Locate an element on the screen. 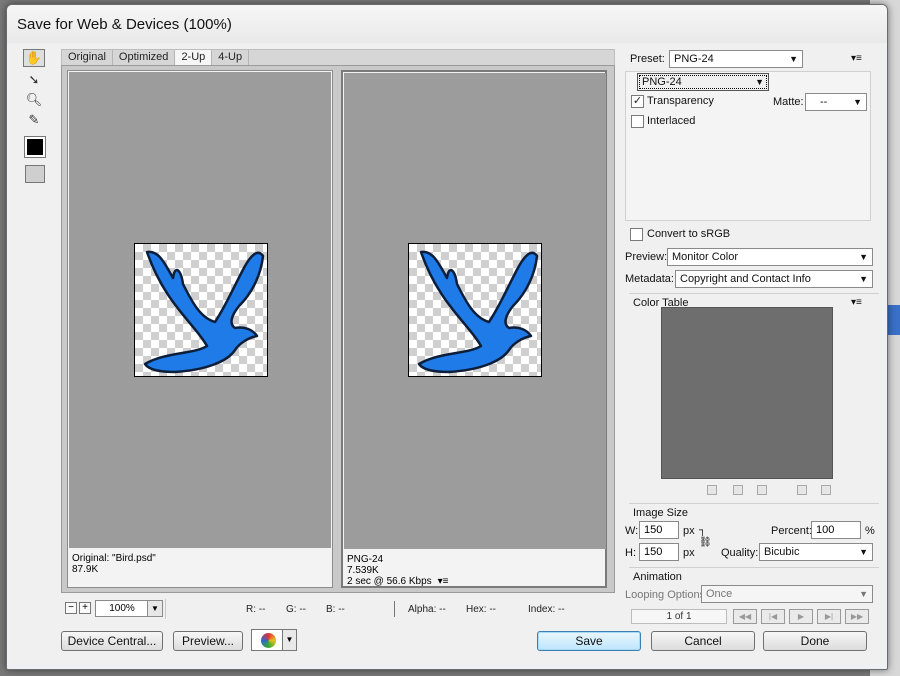 The width and height of the screenshot is (900, 676). readout-alpha: Alpha: -- is located at coordinates (427, 609).